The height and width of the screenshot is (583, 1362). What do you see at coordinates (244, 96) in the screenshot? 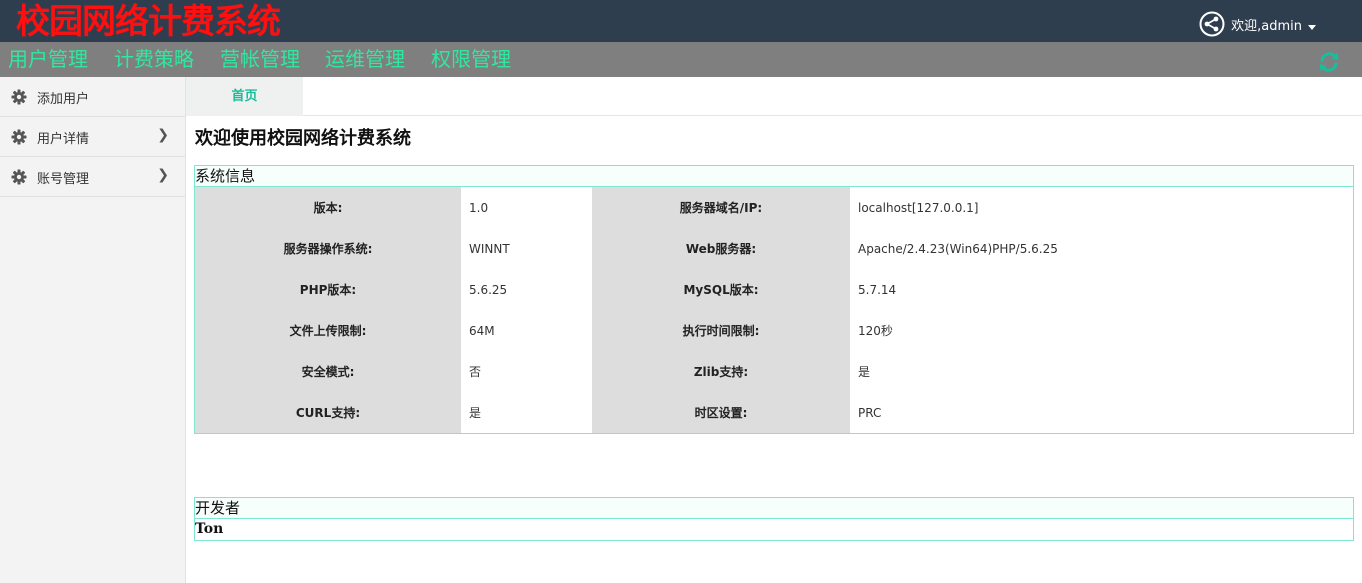
I see `tab-home: 首页` at bounding box center [244, 96].